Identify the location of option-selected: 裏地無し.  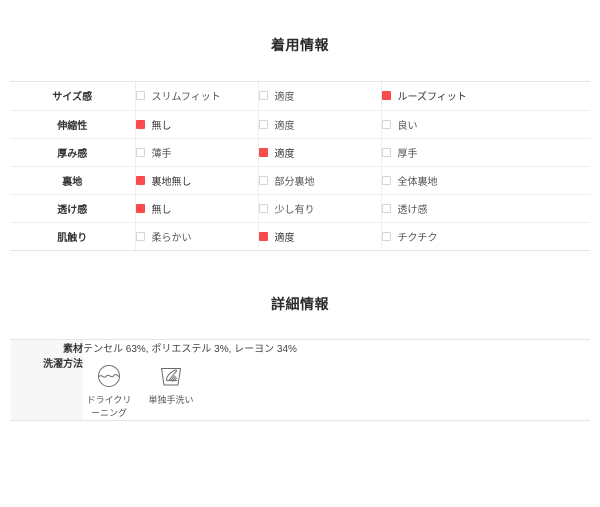
(196, 180).